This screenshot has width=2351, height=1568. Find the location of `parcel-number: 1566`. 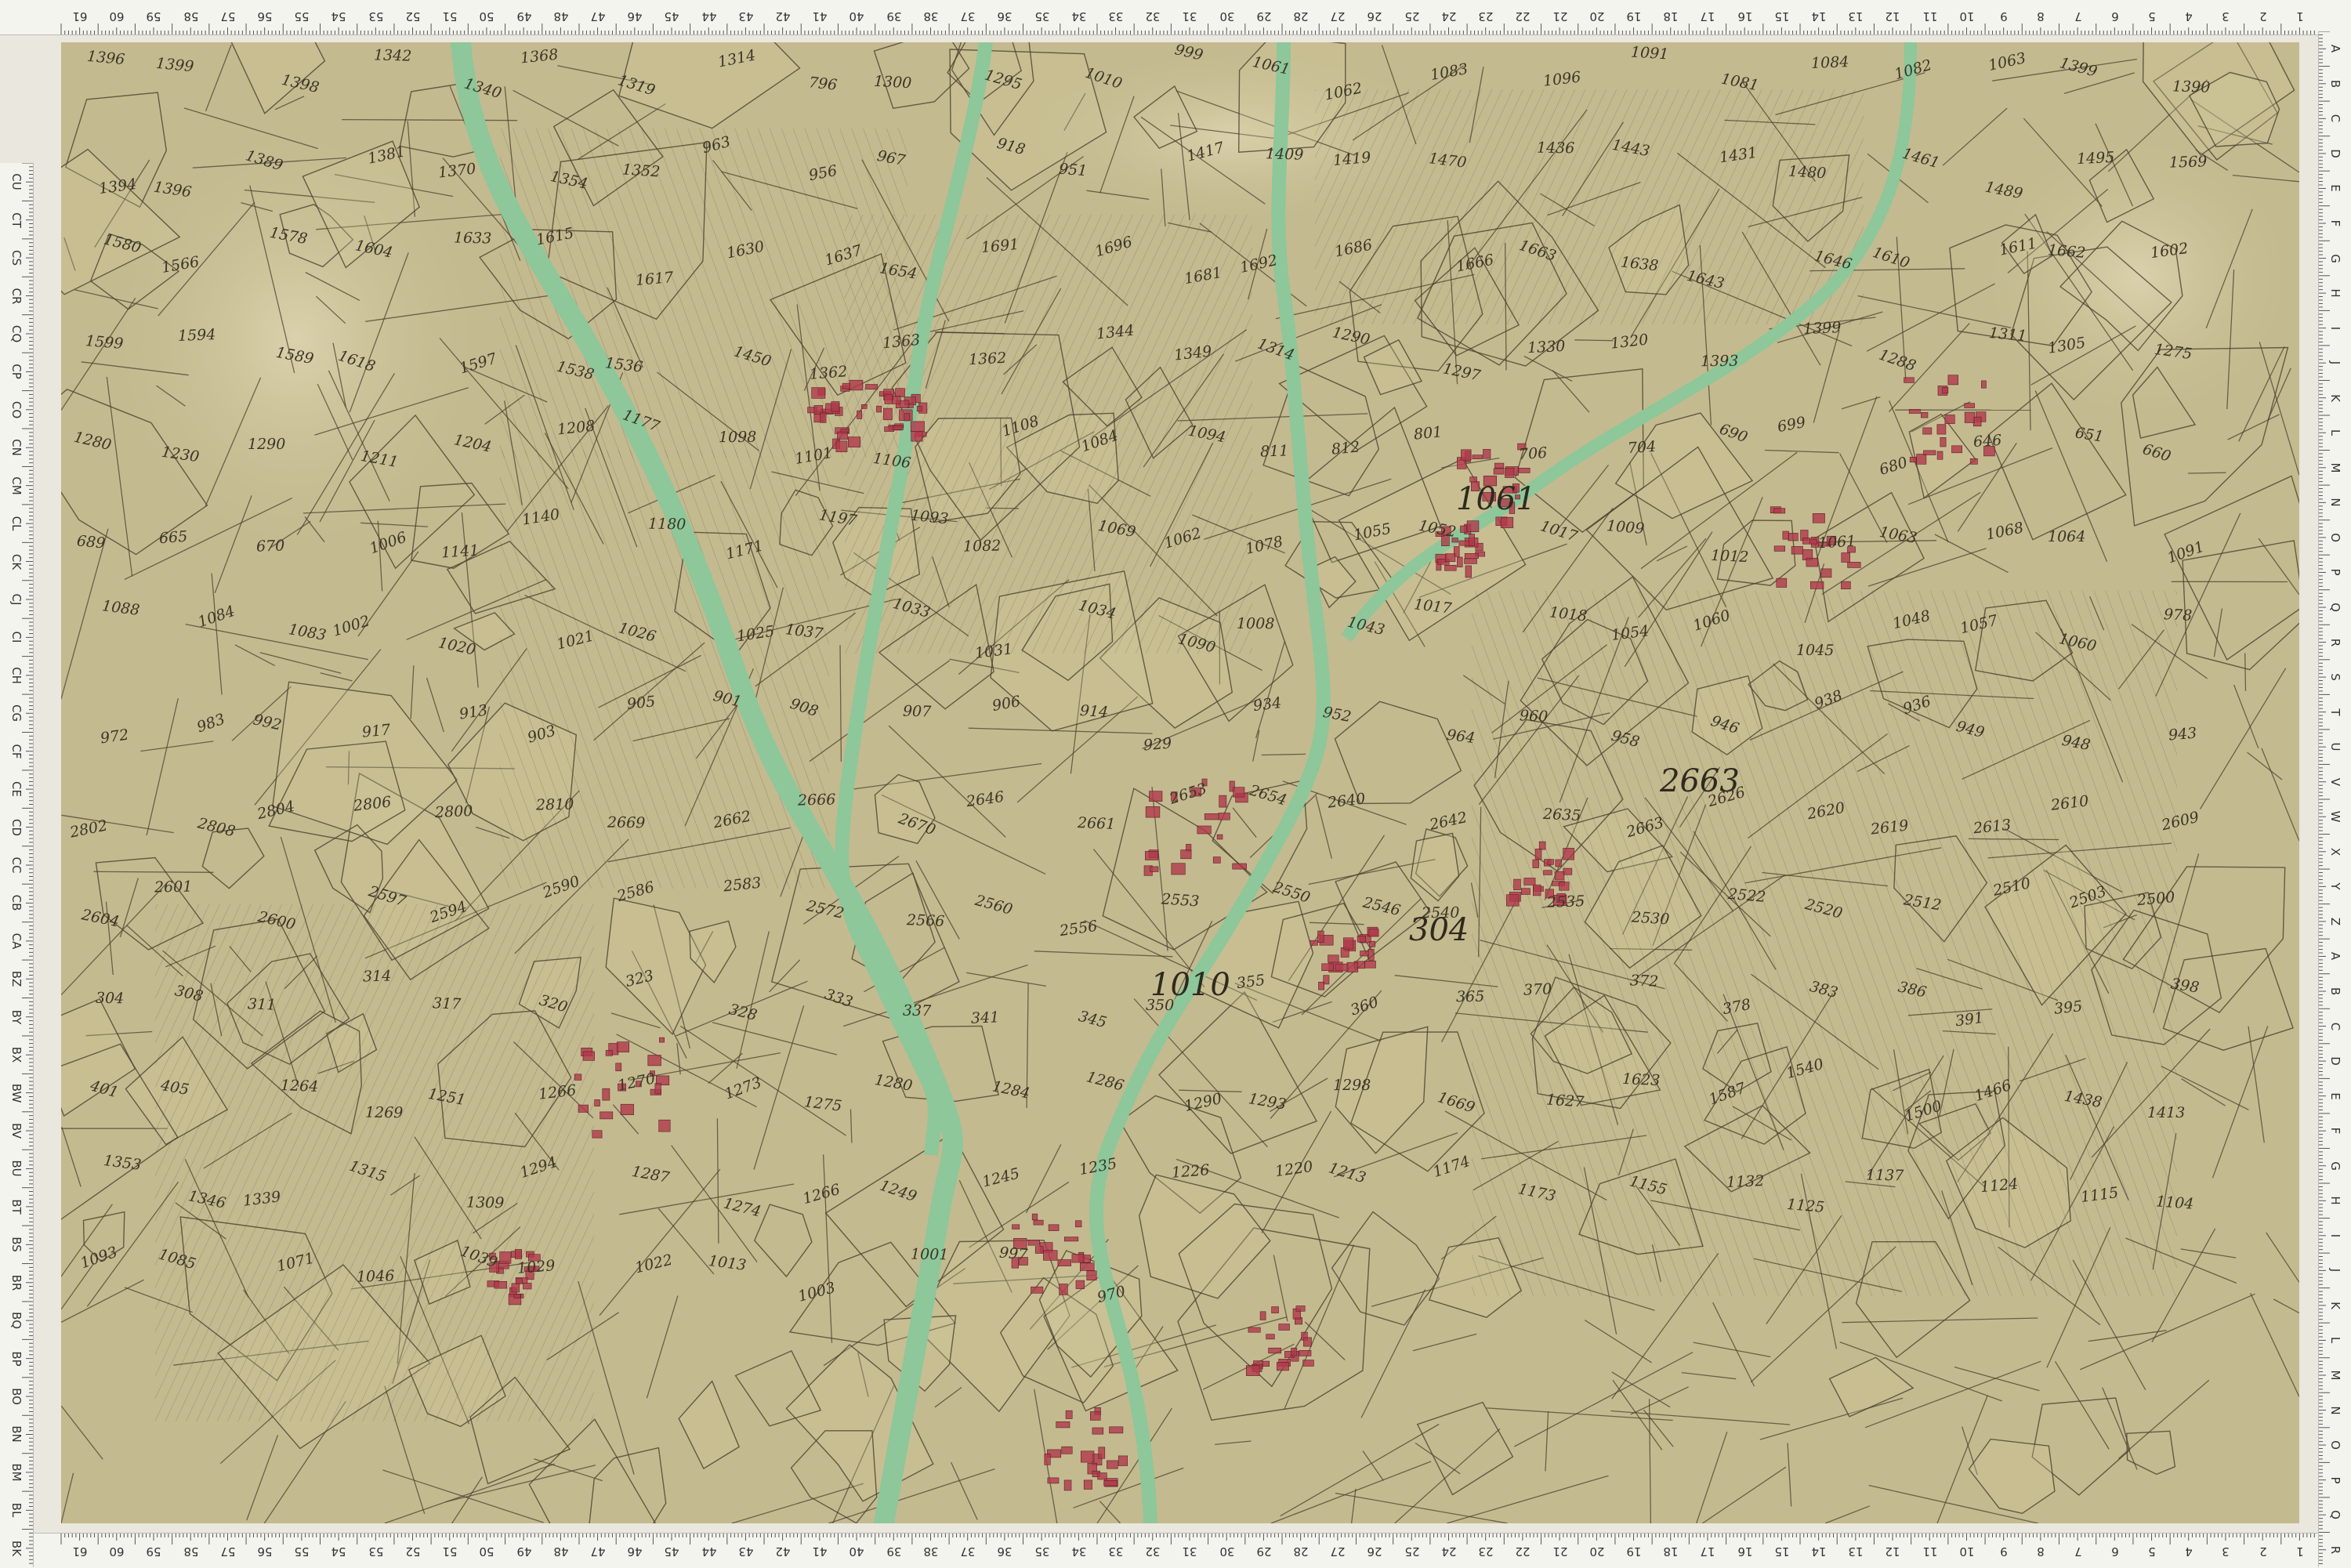

parcel-number: 1566 is located at coordinates (180, 265).